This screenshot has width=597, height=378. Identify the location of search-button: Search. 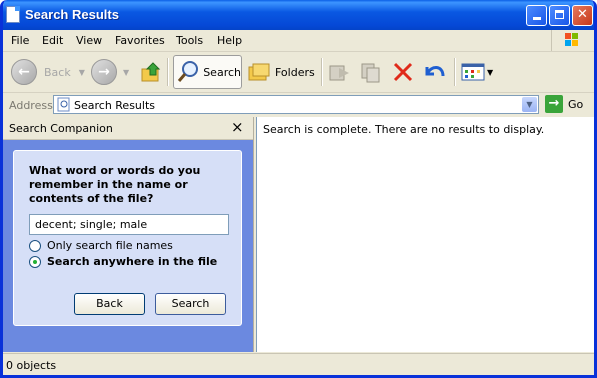
(207, 72).